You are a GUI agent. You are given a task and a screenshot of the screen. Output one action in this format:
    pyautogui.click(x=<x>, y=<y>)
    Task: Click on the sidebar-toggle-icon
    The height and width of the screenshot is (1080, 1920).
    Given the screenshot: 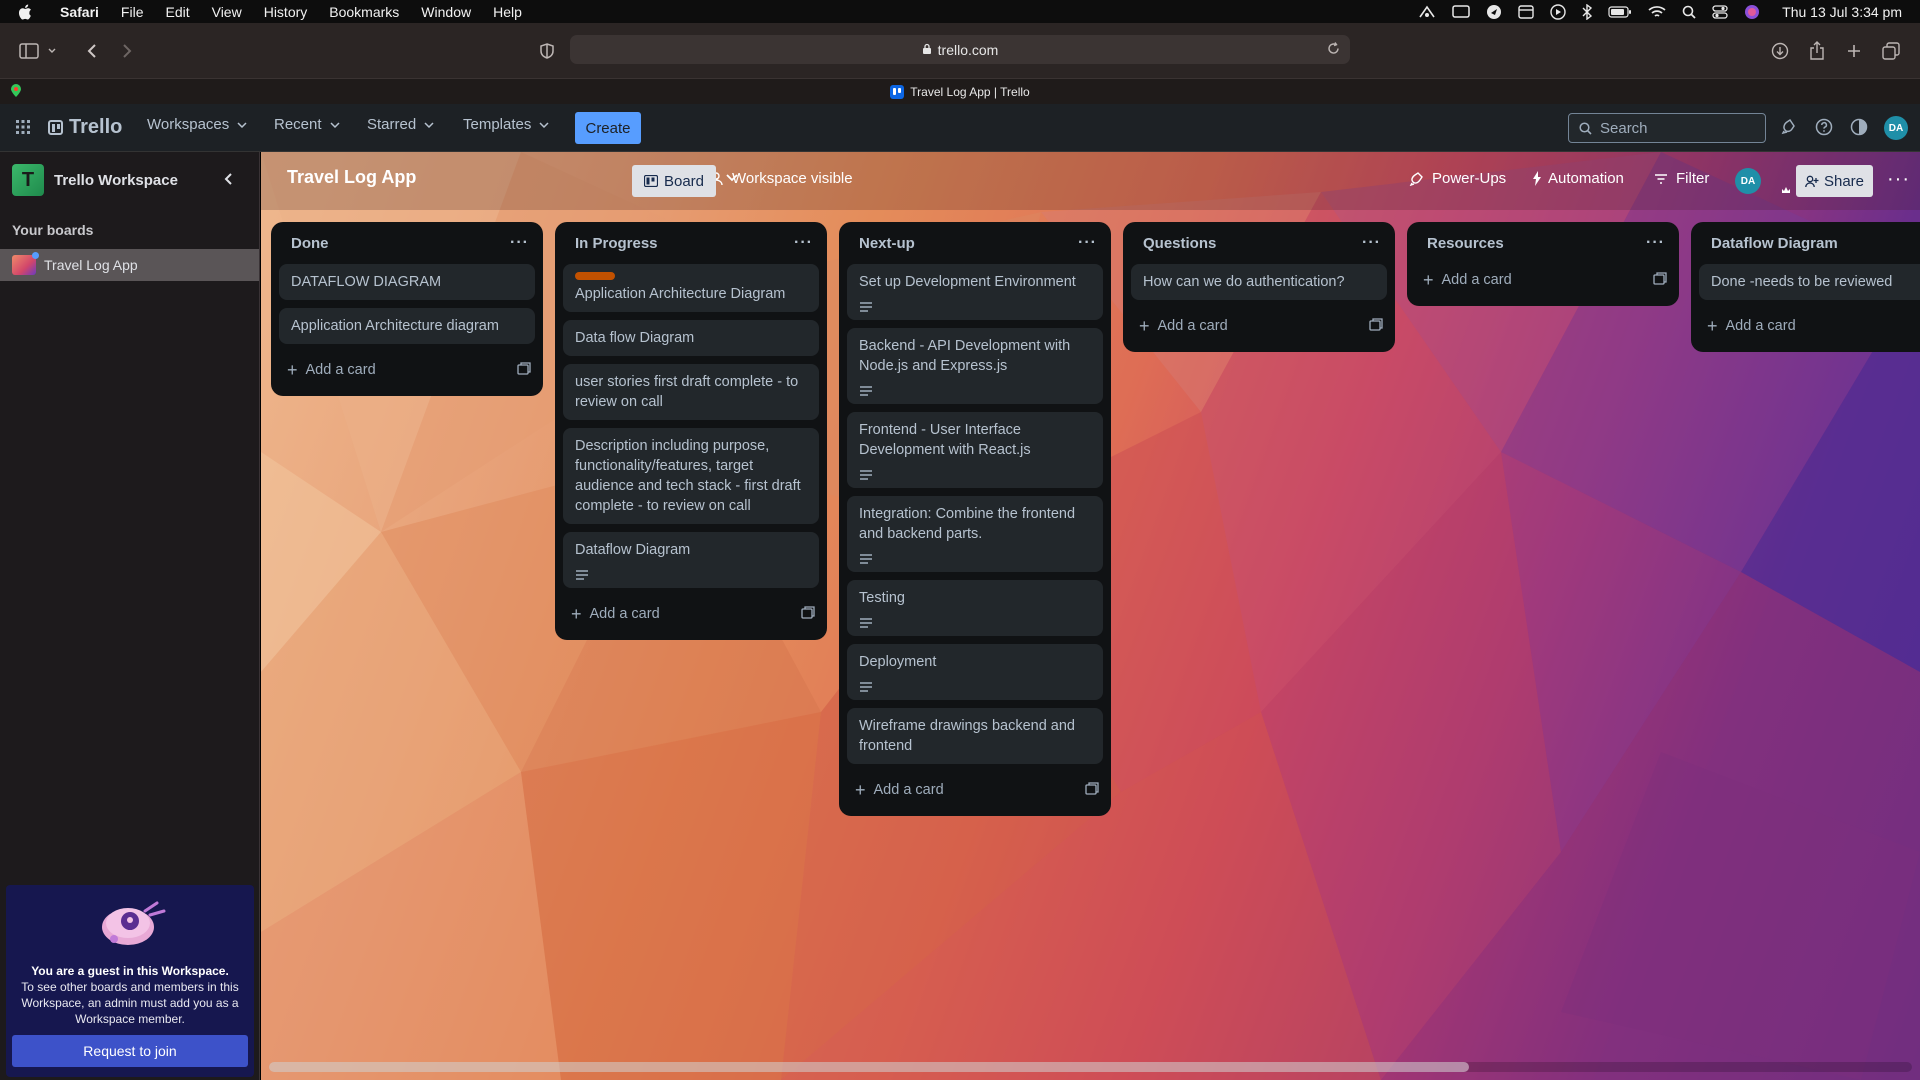 What is the action you would take?
    pyautogui.click(x=38, y=50)
    